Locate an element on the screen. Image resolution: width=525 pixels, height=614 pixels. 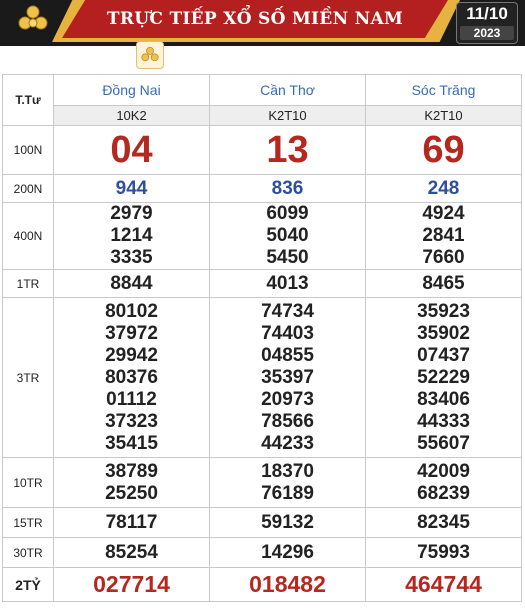
result-number: 5040 is located at coordinates (287, 235).